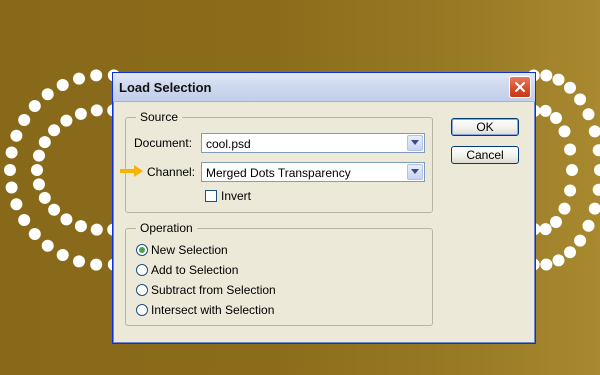 This screenshot has height=375, width=600. I want to click on new-selection-label: New Selection, so click(189, 250).